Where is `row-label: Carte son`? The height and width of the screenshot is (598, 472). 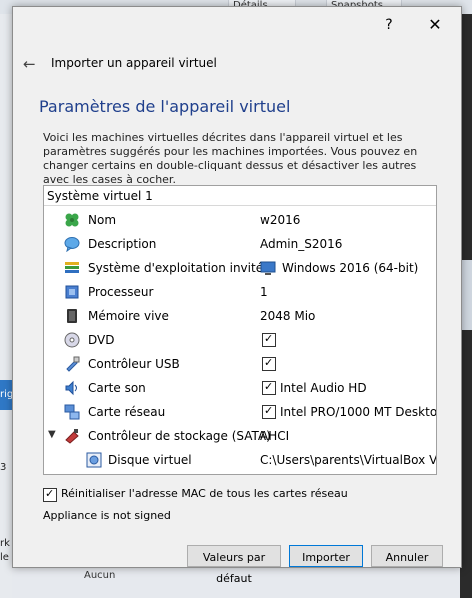 row-label: Carte son is located at coordinates (117, 388).